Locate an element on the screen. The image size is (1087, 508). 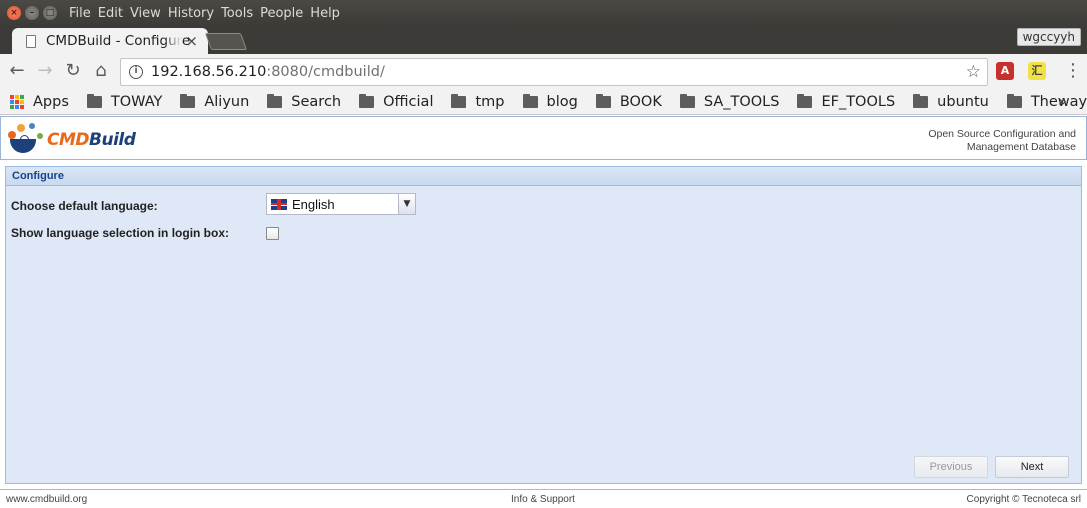
forward-arrow-icon: → is located at coordinates (45, 71).